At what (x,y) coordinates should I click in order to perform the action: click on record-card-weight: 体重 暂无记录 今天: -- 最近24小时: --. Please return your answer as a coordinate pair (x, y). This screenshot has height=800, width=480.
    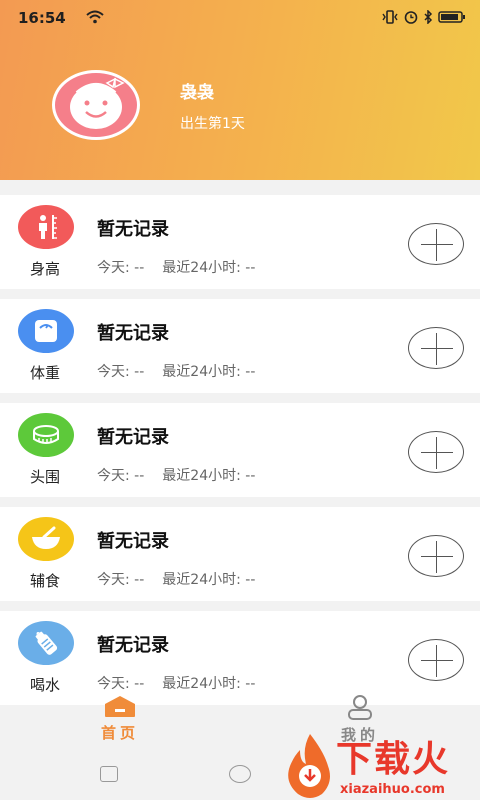
    Looking at the image, I should click on (240, 346).